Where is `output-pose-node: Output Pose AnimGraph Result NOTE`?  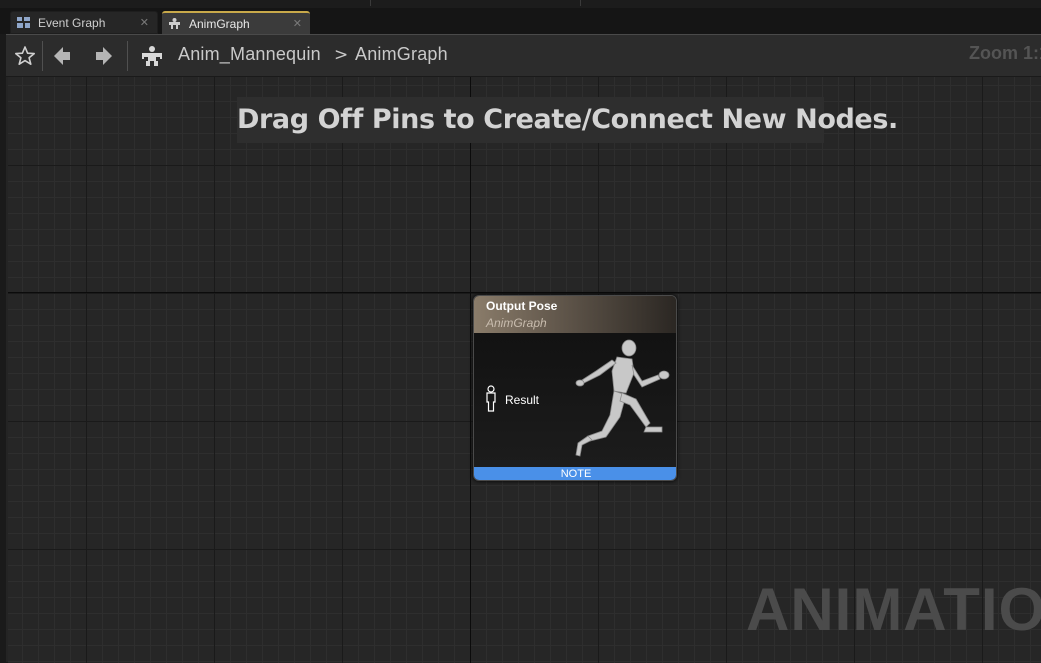 output-pose-node: Output Pose AnimGraph Result NOTE is located at coordinates (575, 388).